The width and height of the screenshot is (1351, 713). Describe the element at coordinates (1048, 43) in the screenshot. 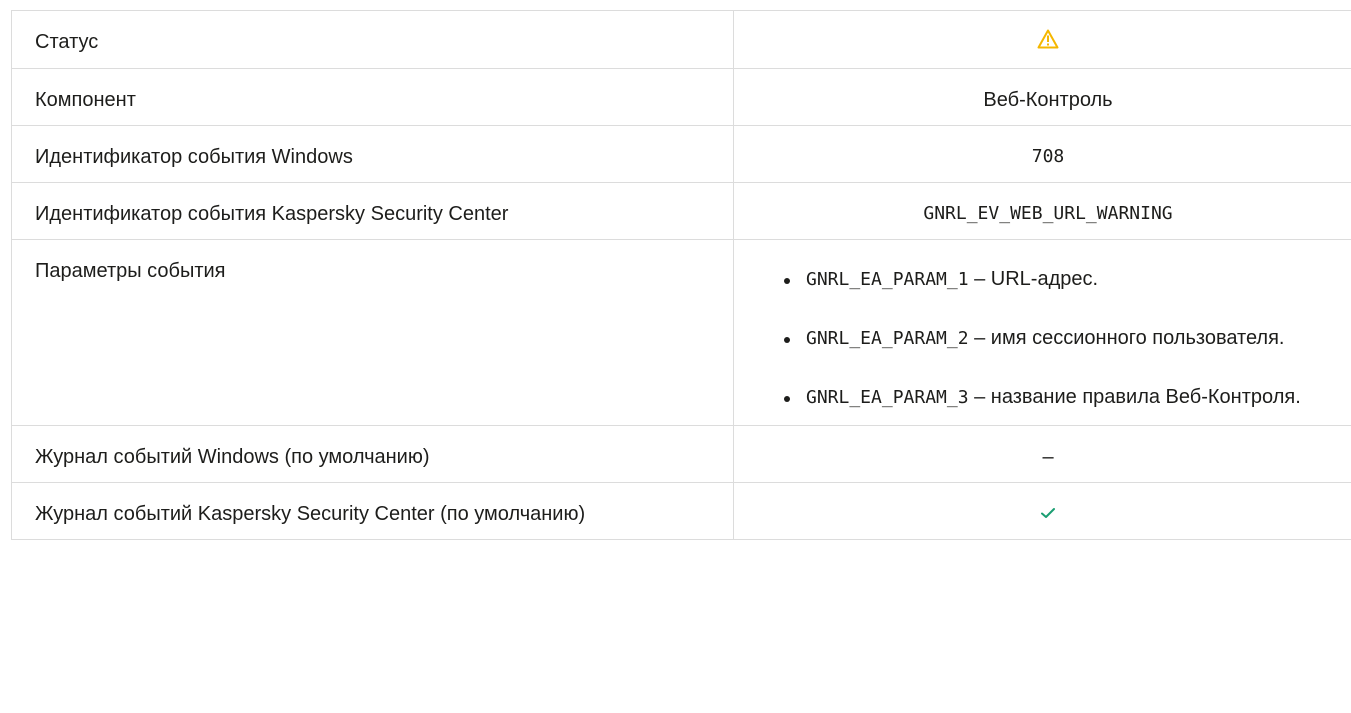

I see `warning-triangle-icon` at that location.